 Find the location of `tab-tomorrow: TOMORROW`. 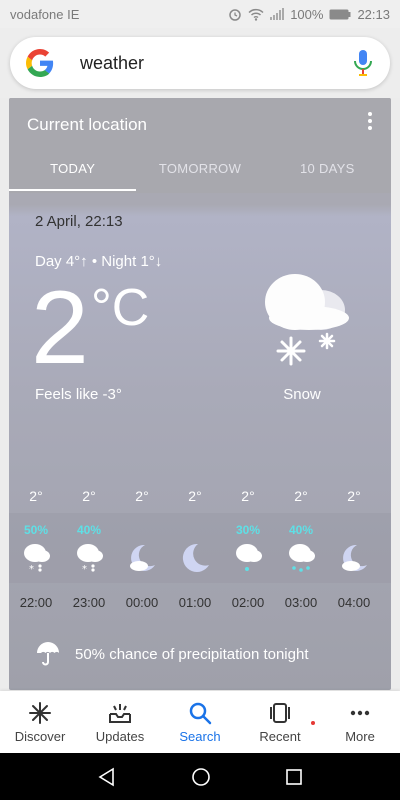

tab-tomorrow: TOMORROW is located at coordinates (199, 173).